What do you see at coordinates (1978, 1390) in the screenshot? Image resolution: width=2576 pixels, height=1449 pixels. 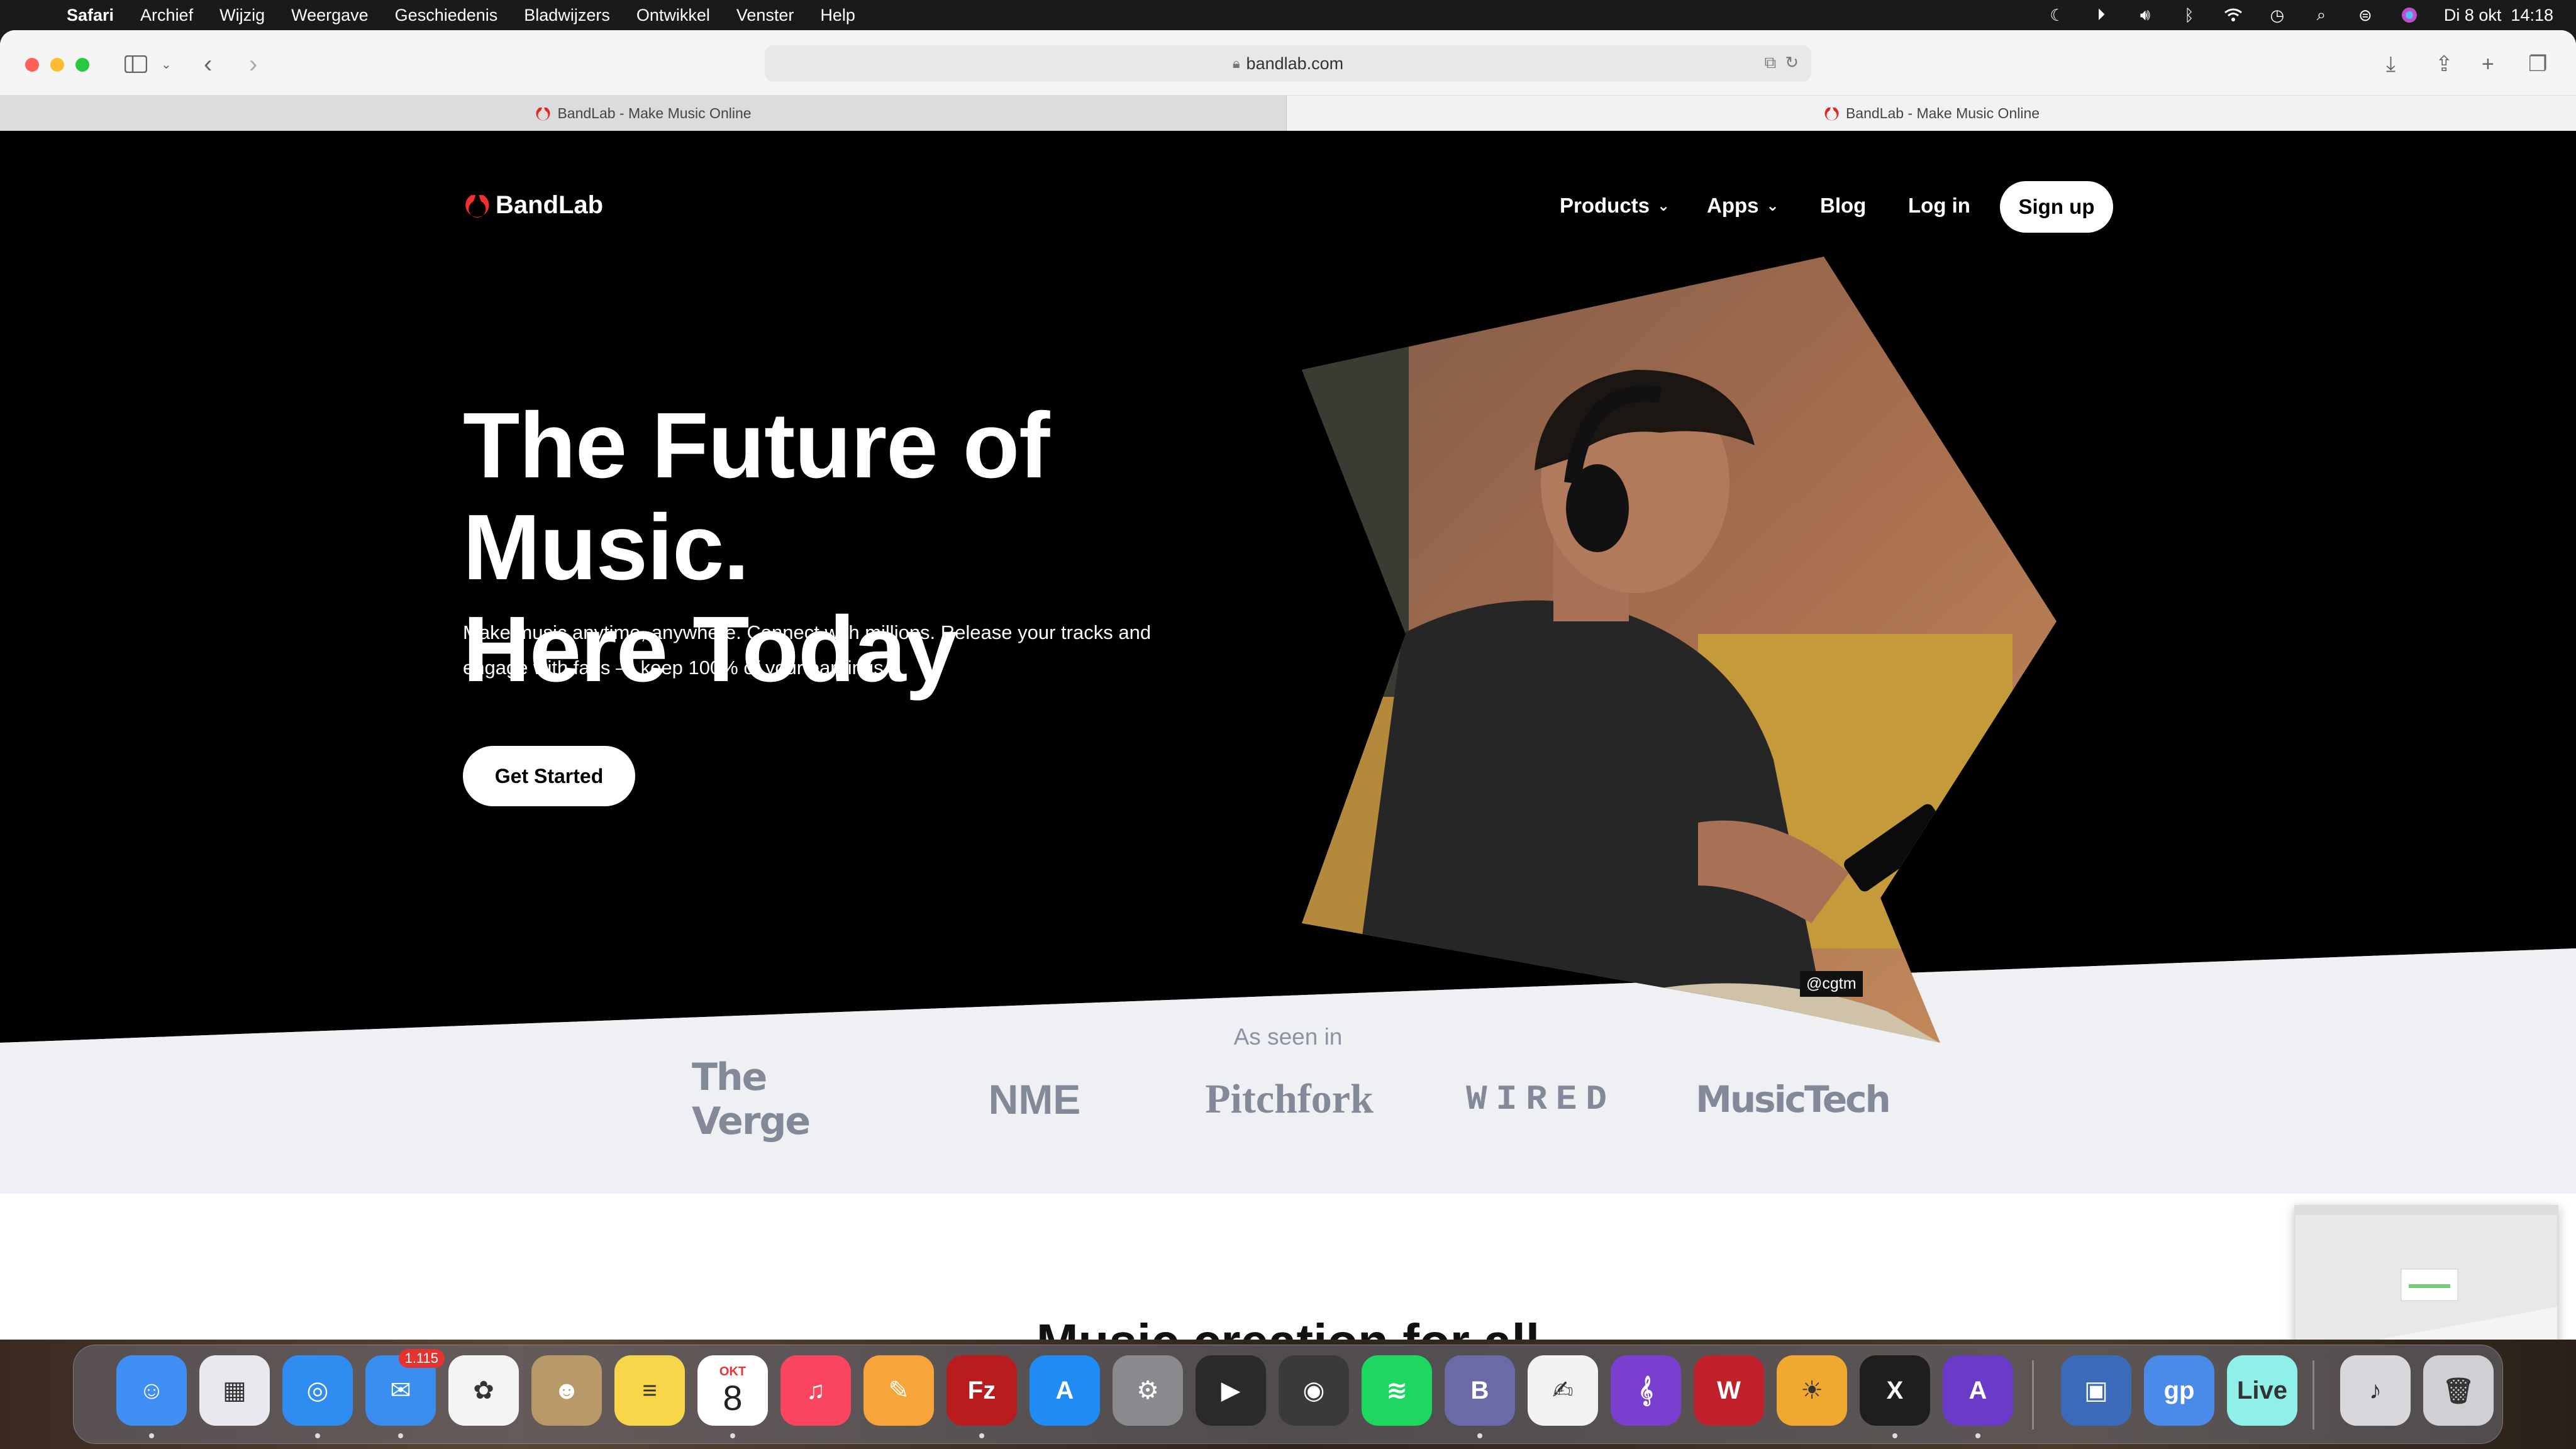 I see `dock-affinity-icon: A` at bounding box center [1978, 1390].